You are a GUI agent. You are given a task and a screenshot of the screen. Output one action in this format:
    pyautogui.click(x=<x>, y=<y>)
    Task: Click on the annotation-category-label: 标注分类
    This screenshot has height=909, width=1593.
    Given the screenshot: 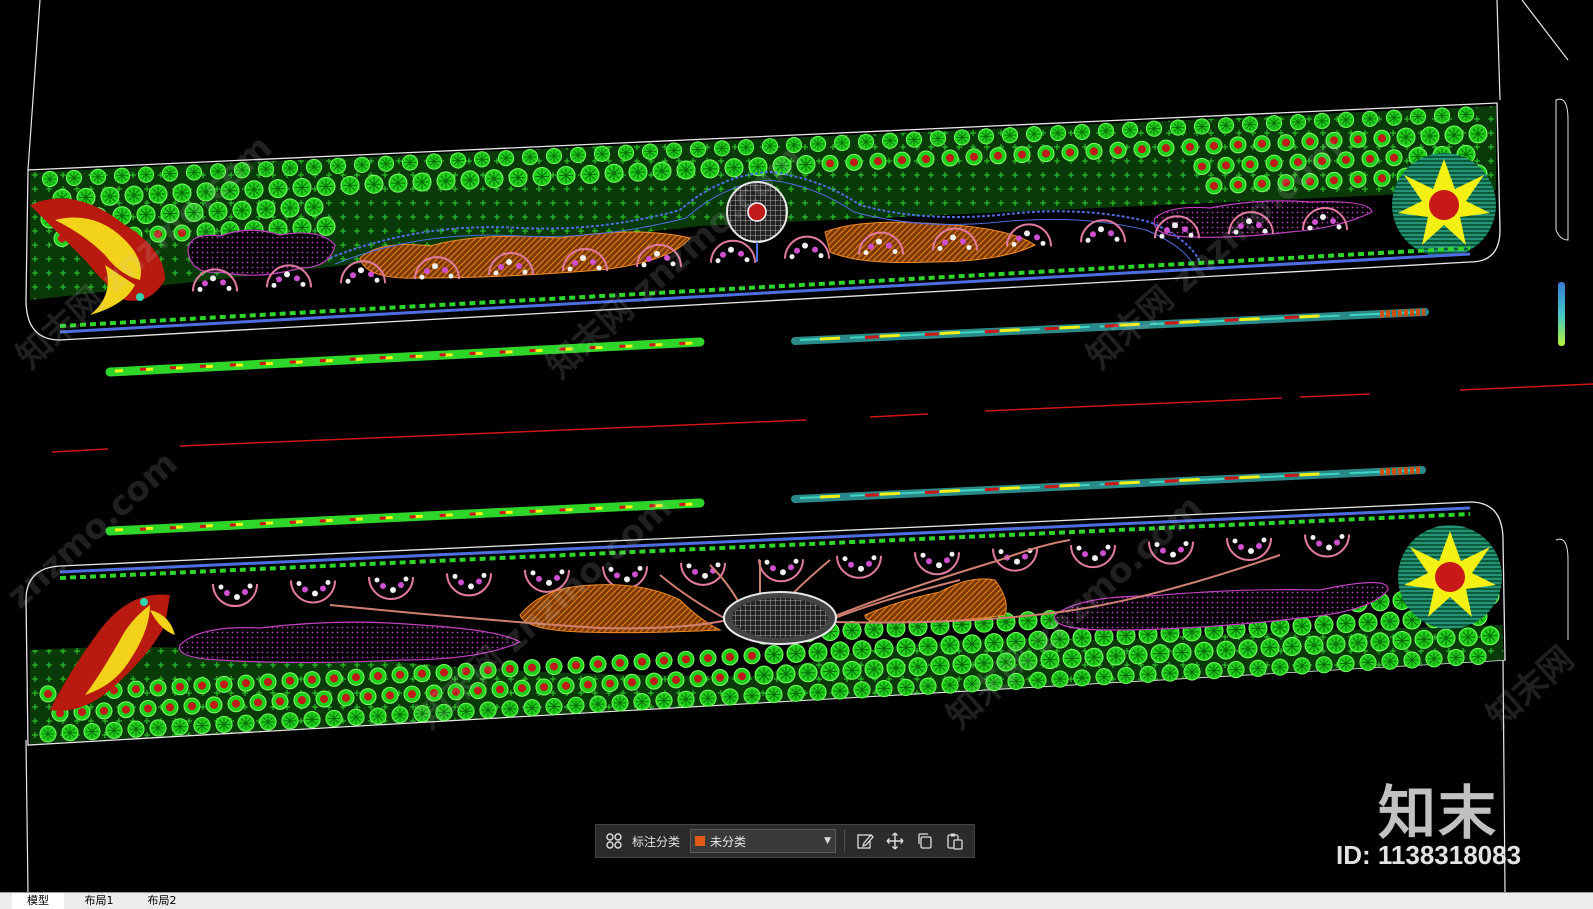 What is the action you would take?
    pyautogui.click(x=656, y=841)
    